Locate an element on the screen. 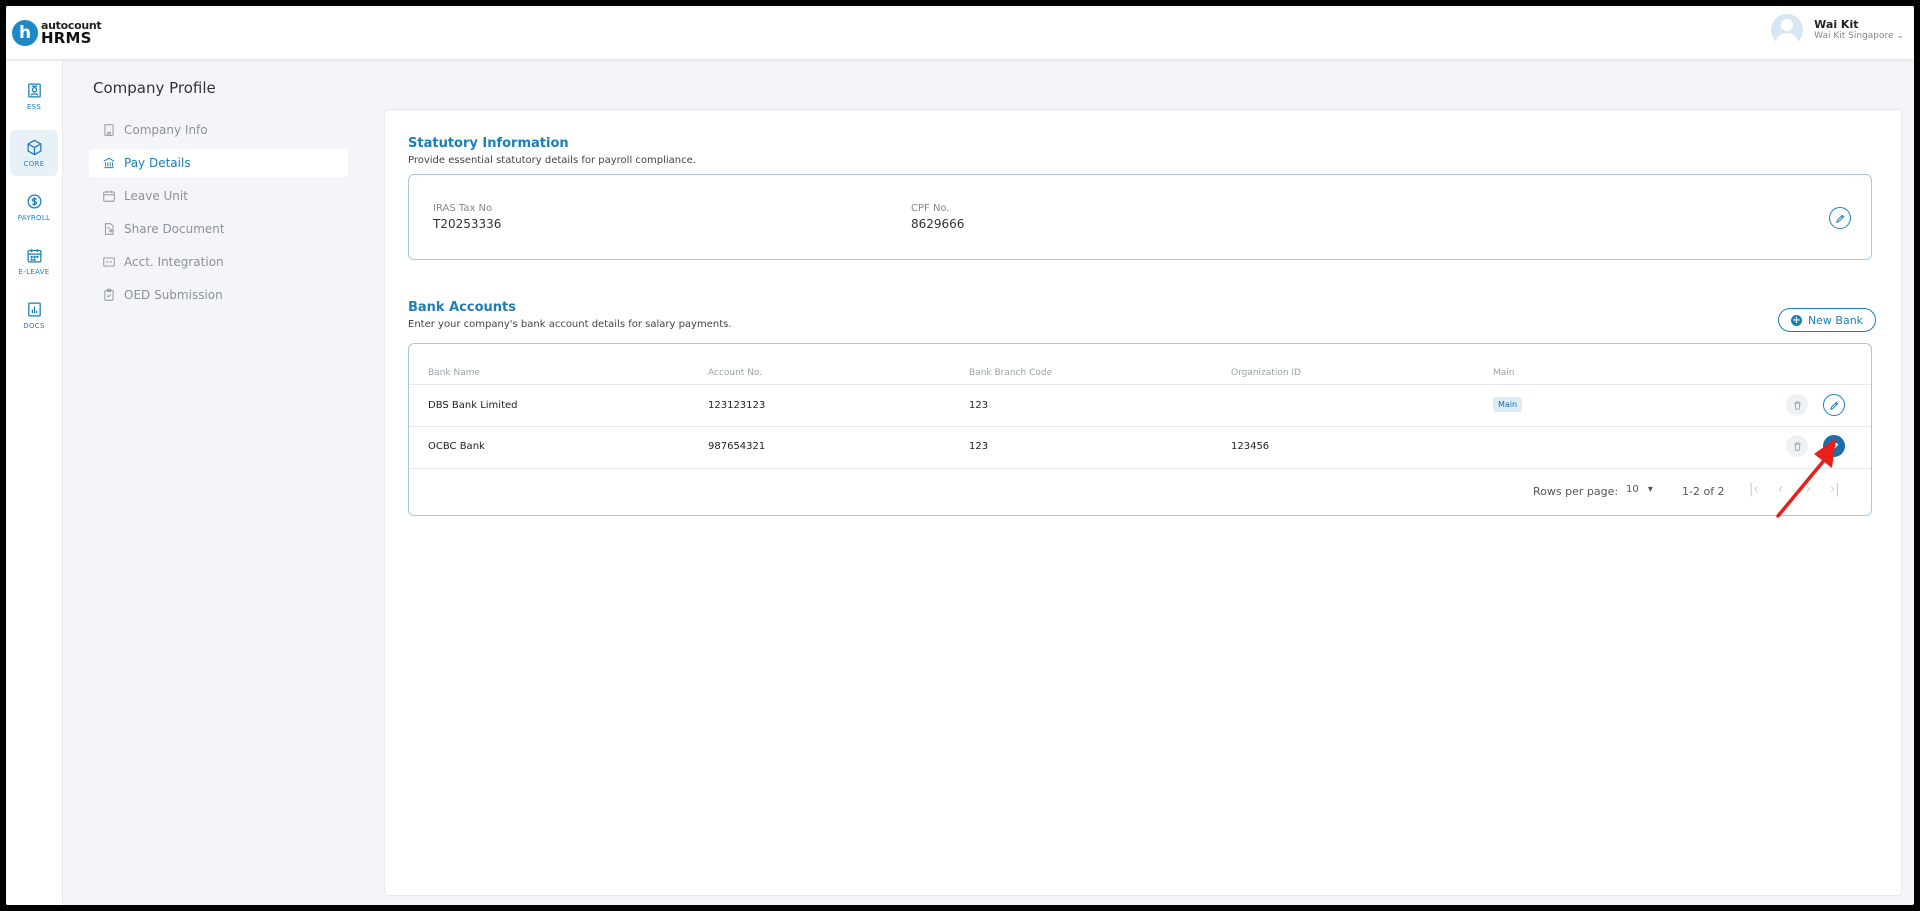 The image size is (1920, 911). submenu-item-leave-unit: Leave Unit is located at coordinates (218, 196).